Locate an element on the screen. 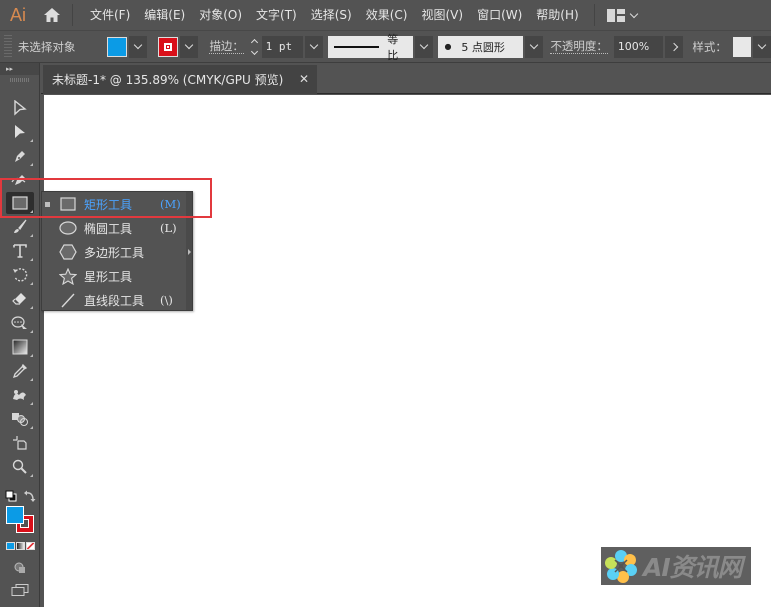  flyout-item-polygon: 多边形工具 is located at coordinates (114, 252).